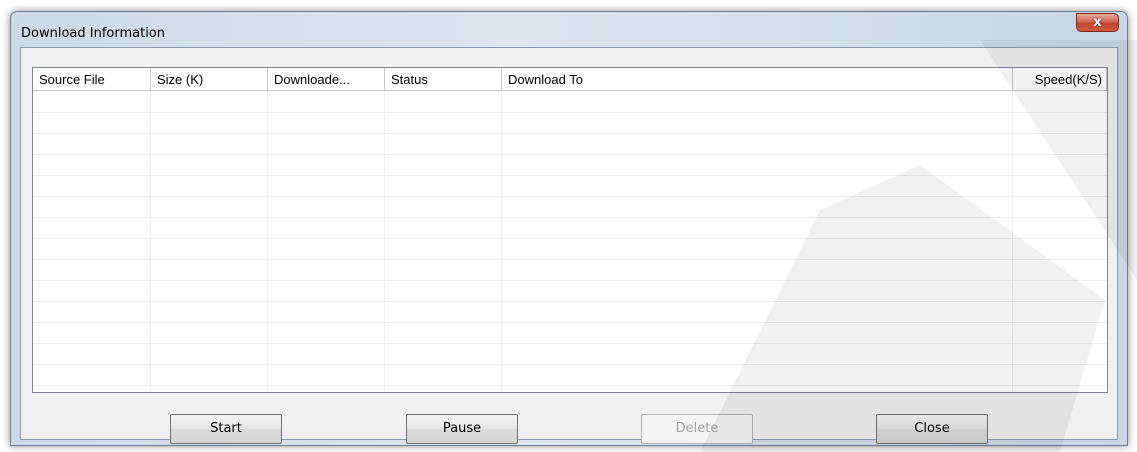  What do you see at coordinates (697, 429) in the screenshot?
I see `delete-button: Delete` at bounding box center [697, 429].